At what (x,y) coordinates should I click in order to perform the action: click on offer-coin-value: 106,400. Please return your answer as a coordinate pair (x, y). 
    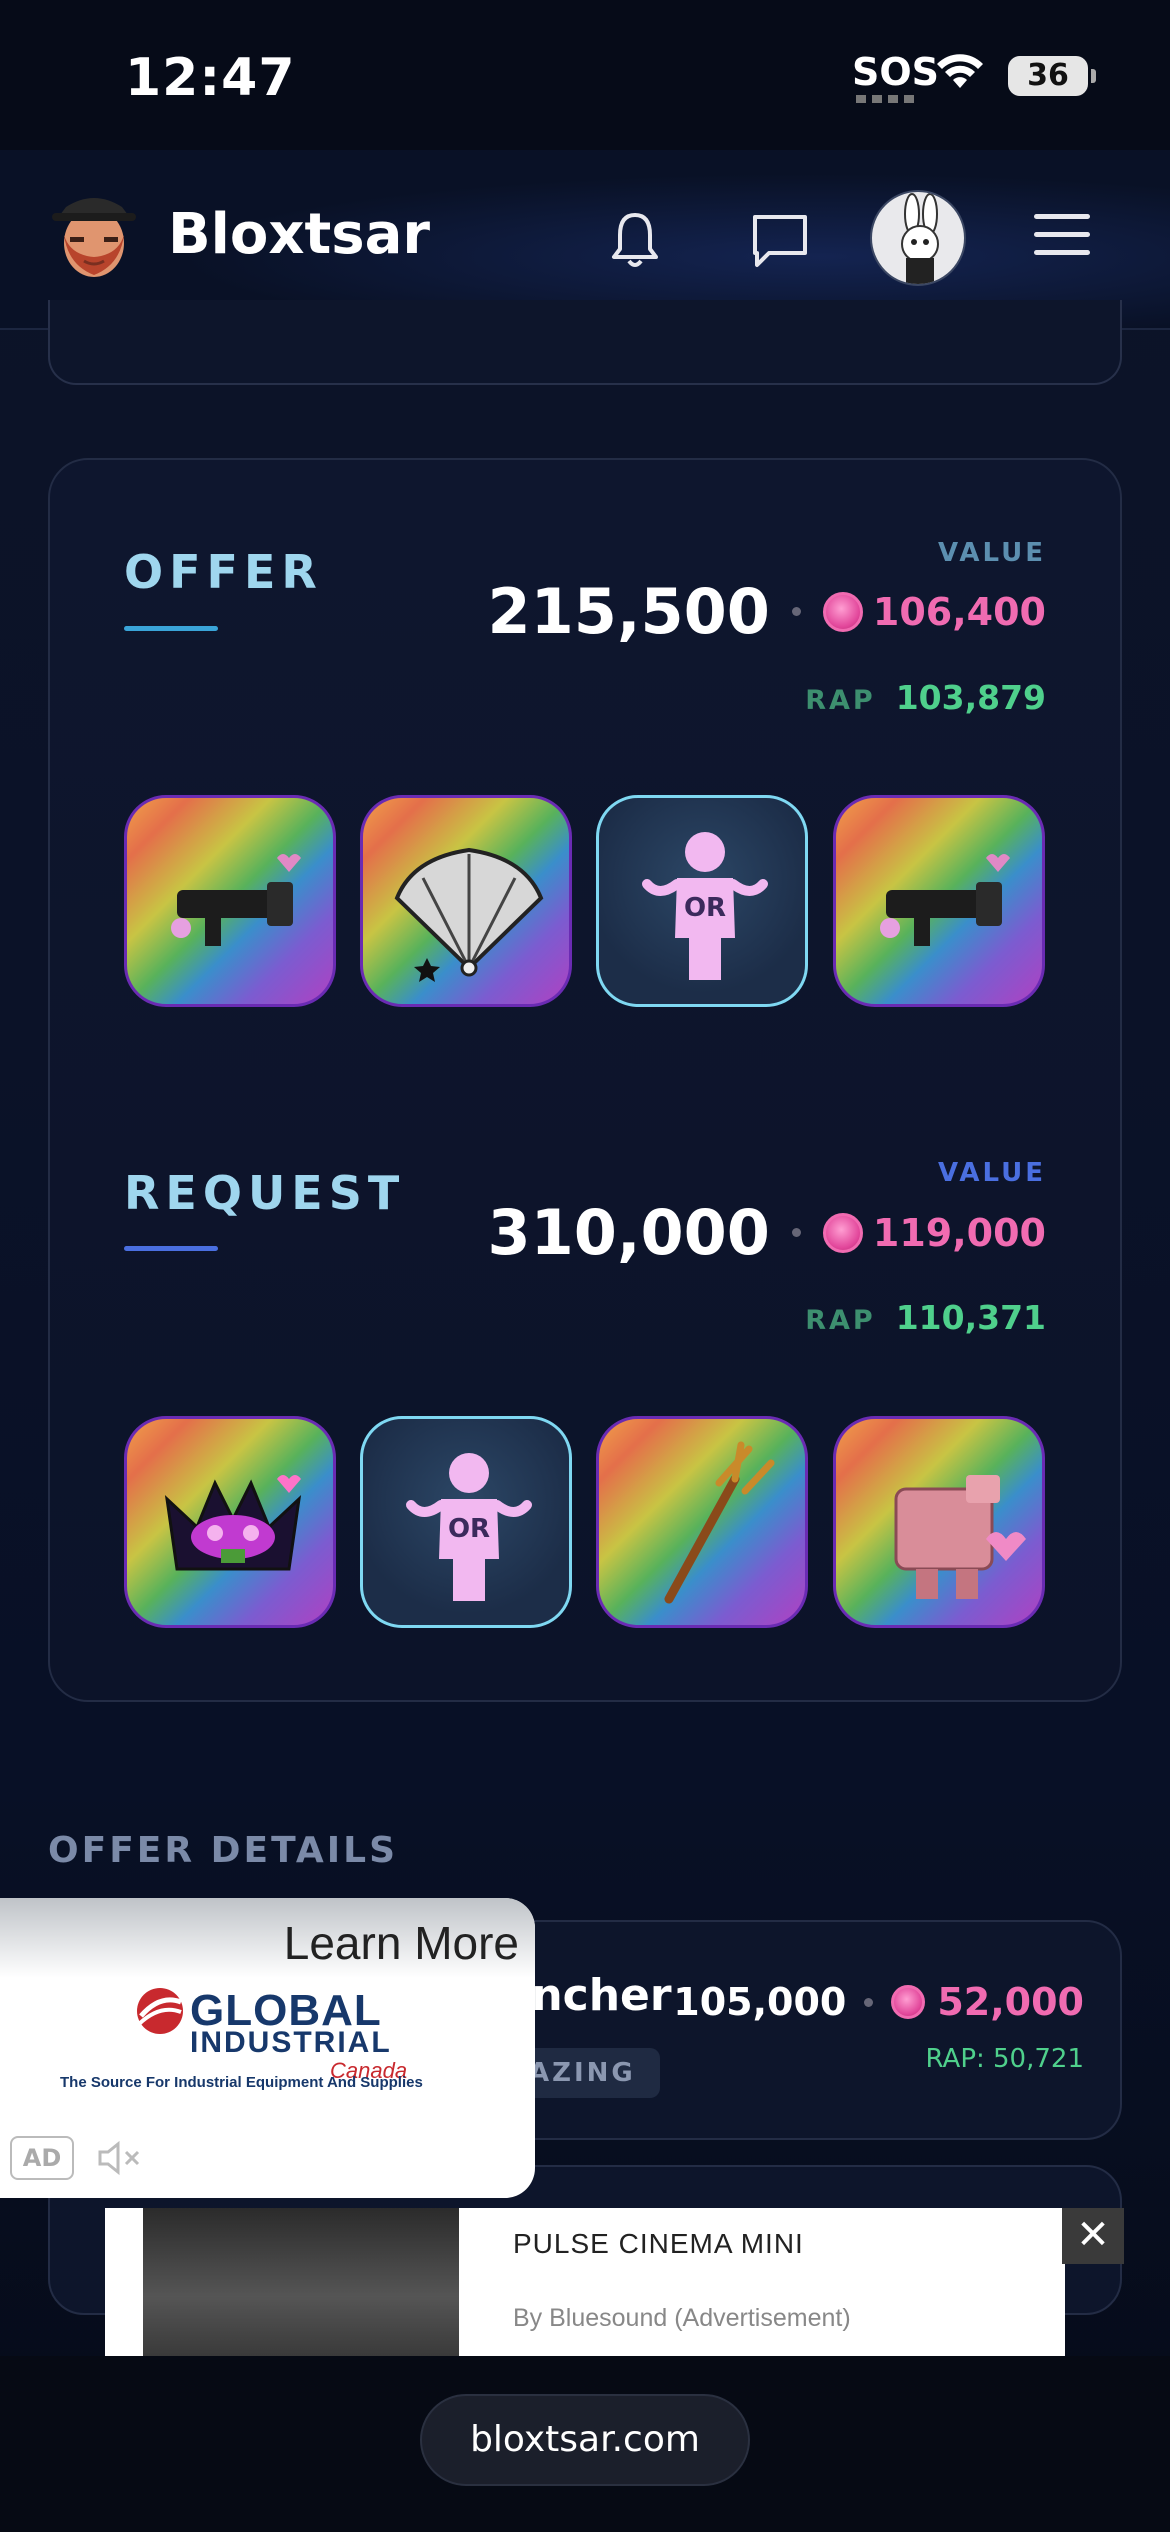
    Looking at the image, I should click on (959, 611).